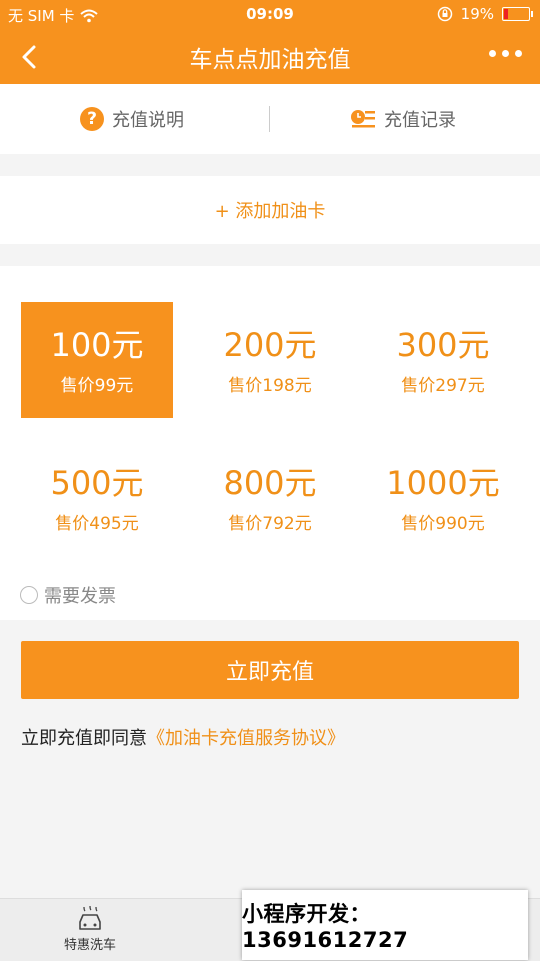  I want to click on recharge-button-label: 立即充值, so click(269, 672).